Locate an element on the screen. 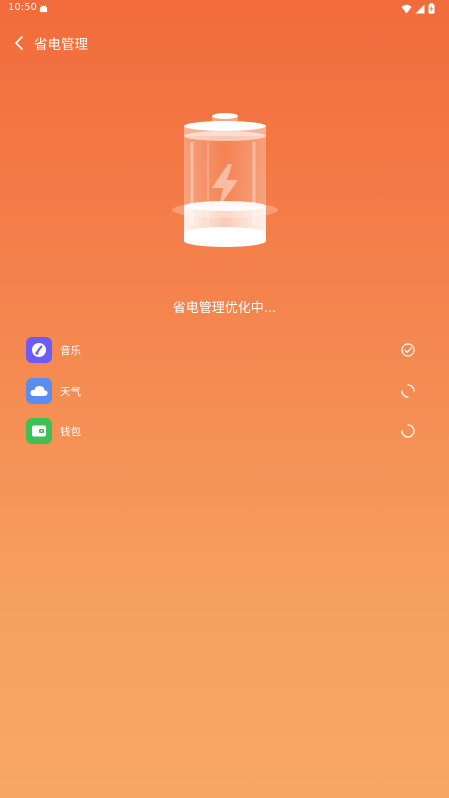 Image resolution: width=449 pixels, height=798 pixels. list-item-weather: 天气 is located at coordinates (223, 390).